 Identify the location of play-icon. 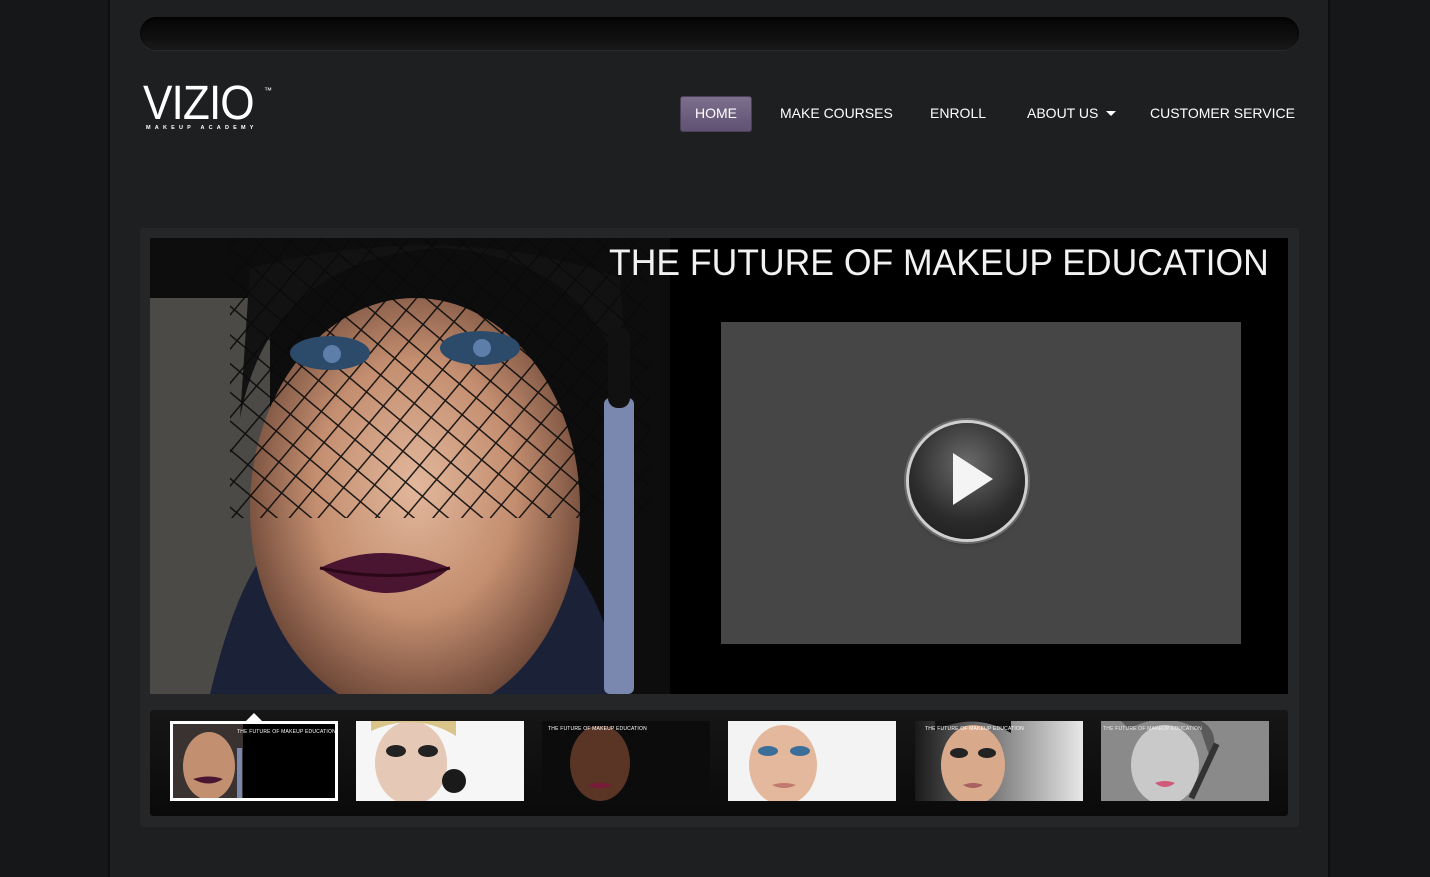
(973, 479).